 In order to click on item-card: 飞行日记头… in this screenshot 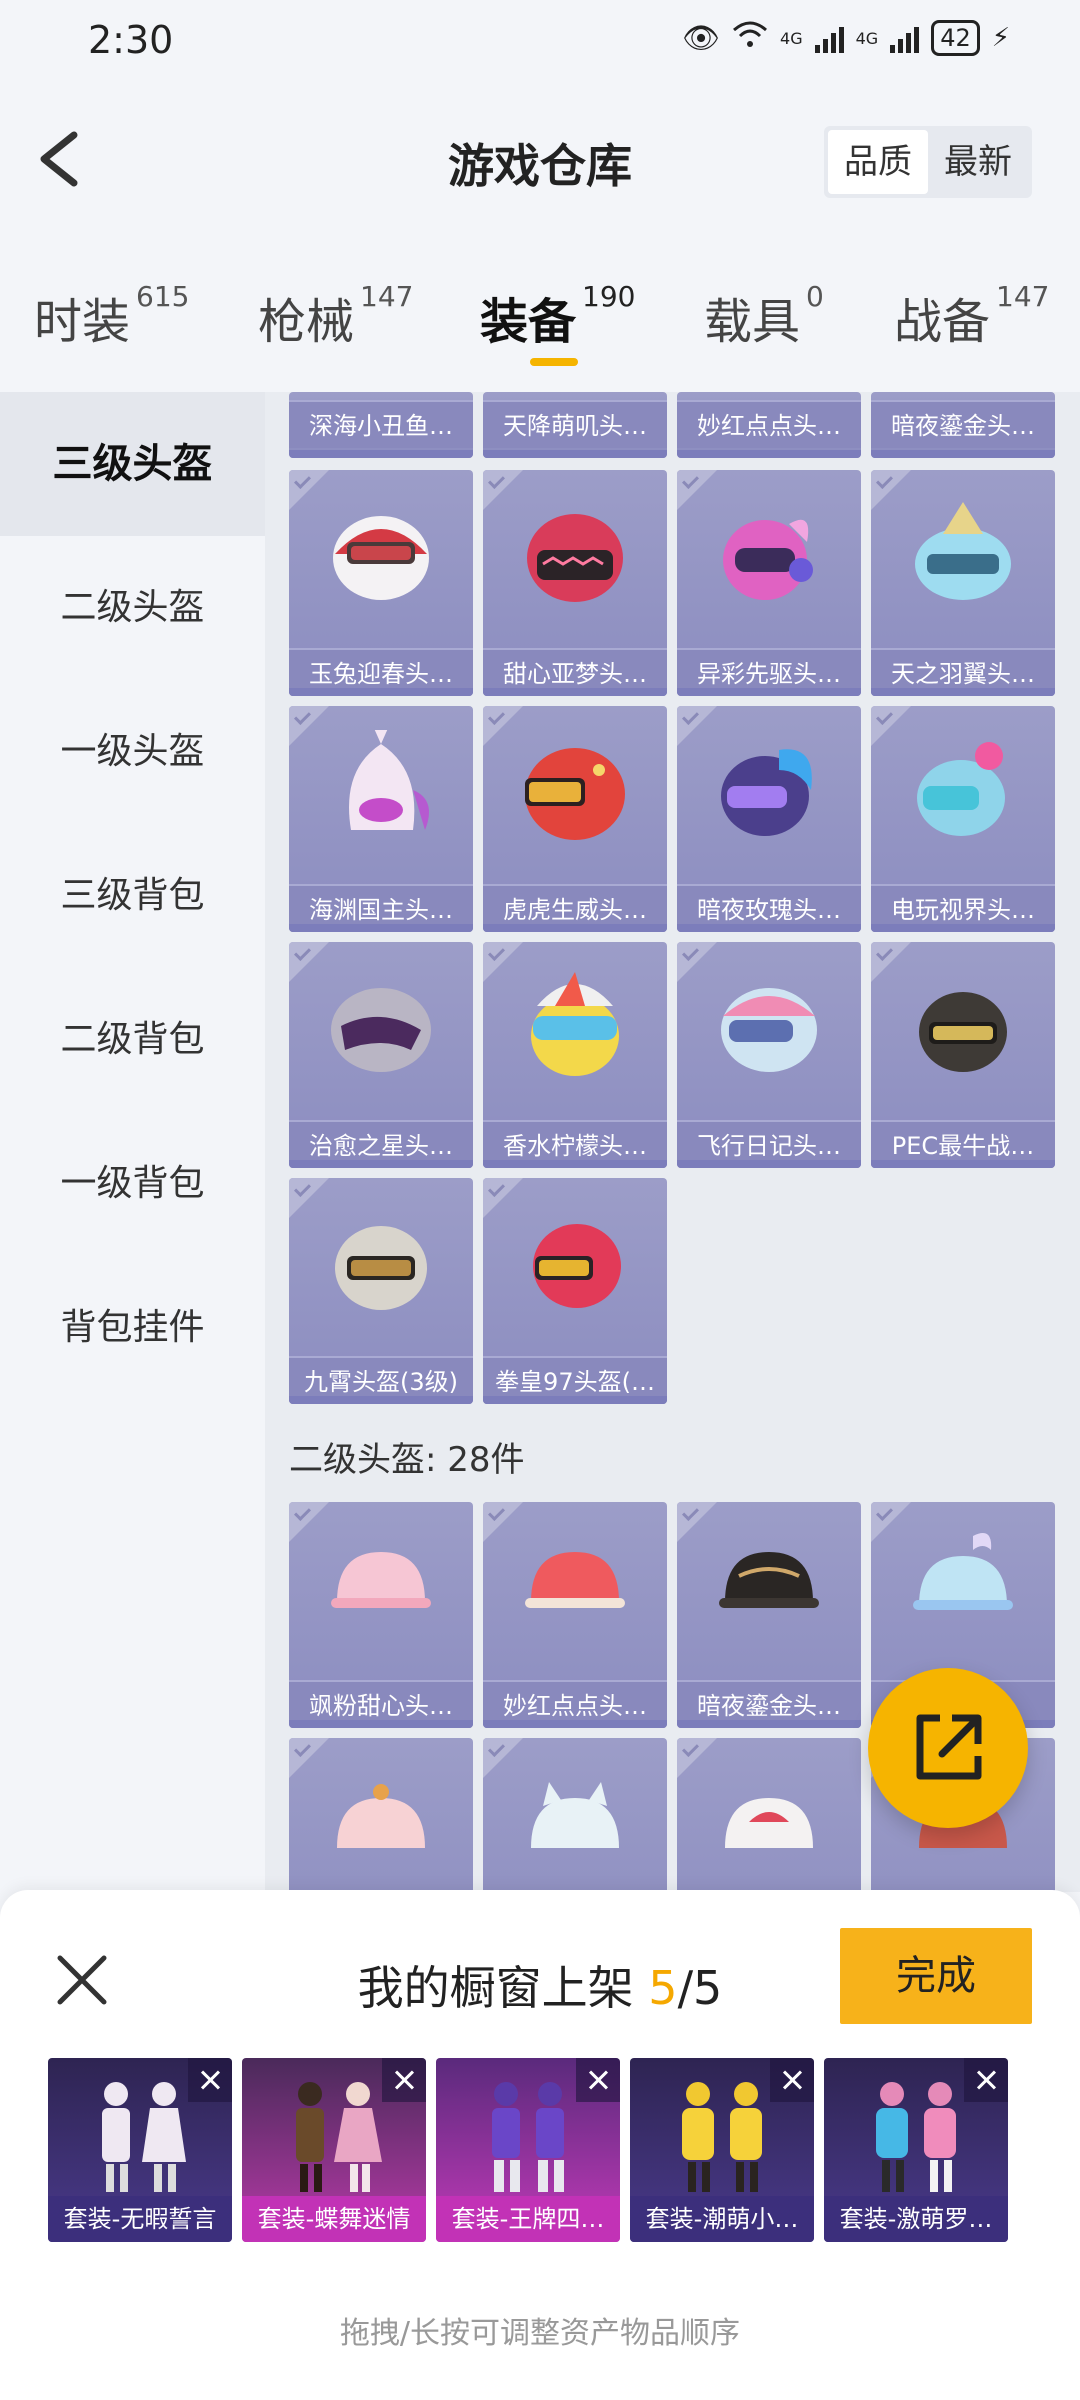, I will do `click(769, 1055)`.